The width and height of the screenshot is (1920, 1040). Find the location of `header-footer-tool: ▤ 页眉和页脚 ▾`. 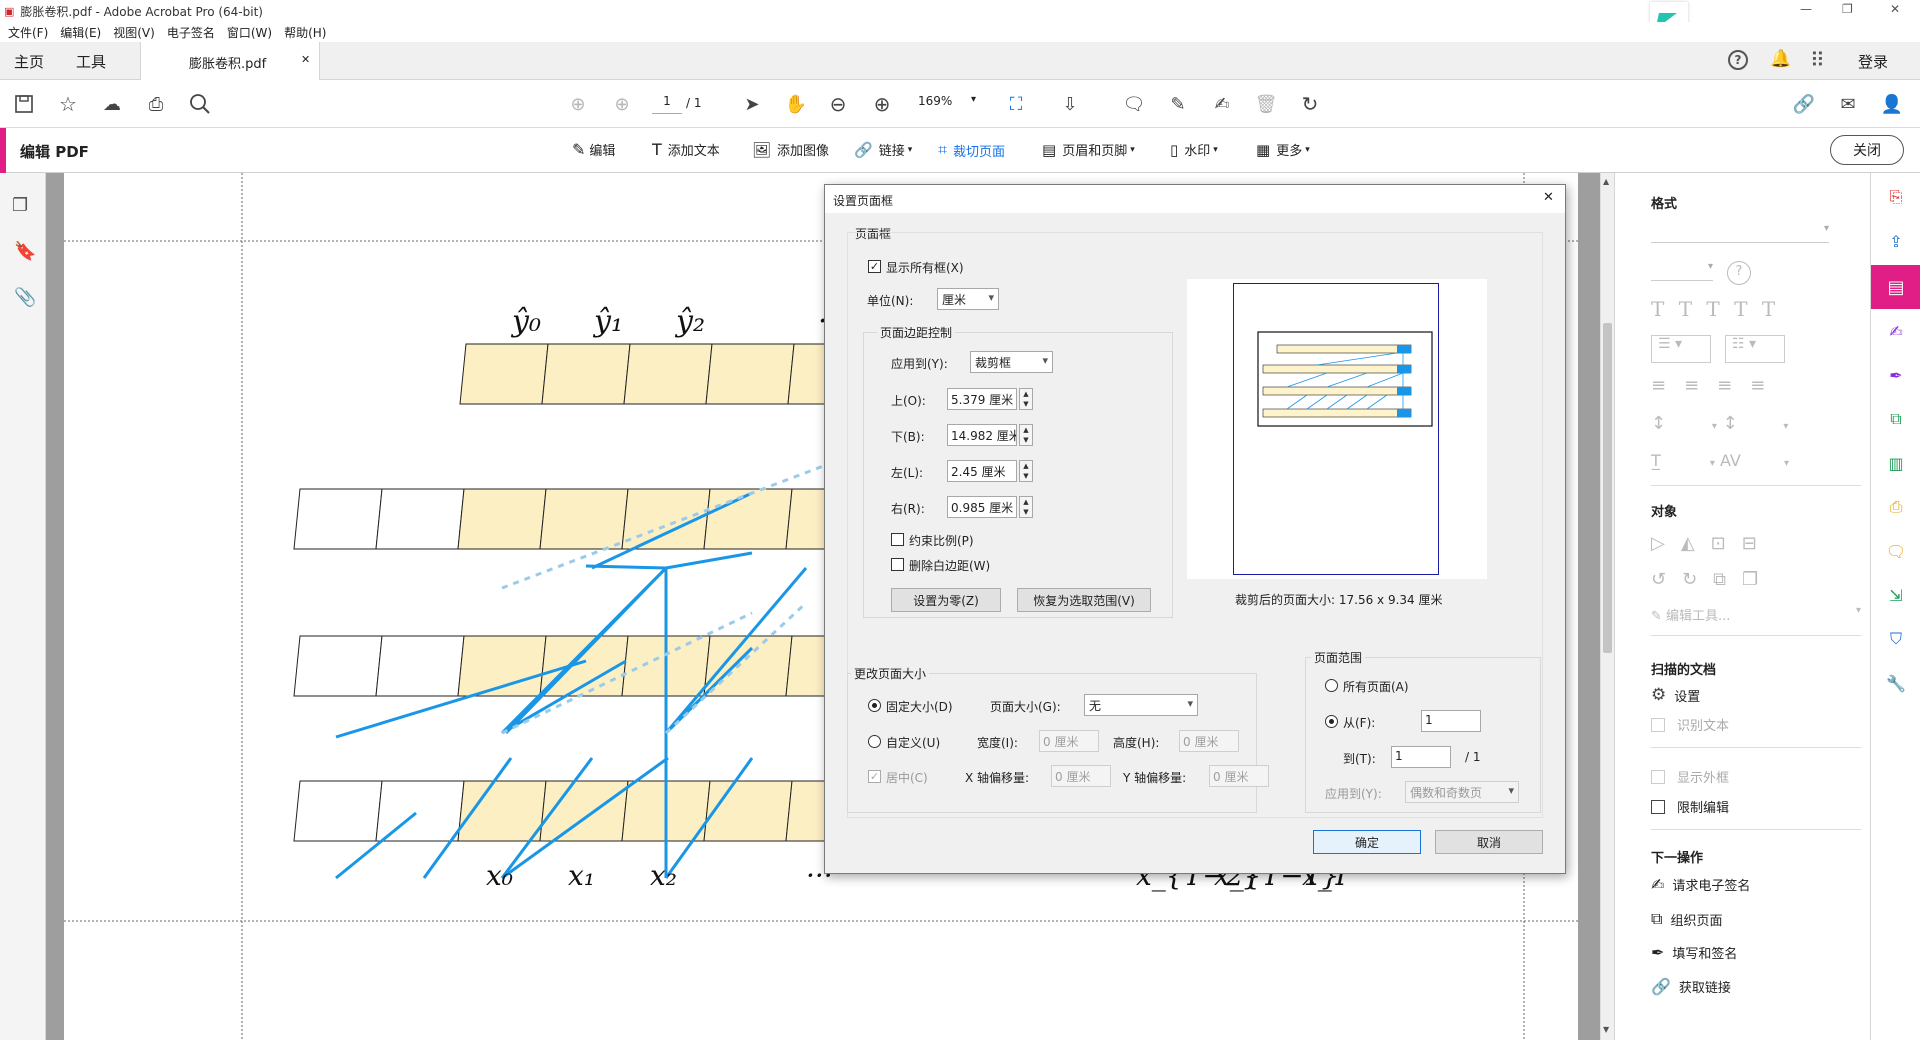

header-footer-tool: ▤ 页眉和页脚 ▾ is located at coordinates (1088, 150).